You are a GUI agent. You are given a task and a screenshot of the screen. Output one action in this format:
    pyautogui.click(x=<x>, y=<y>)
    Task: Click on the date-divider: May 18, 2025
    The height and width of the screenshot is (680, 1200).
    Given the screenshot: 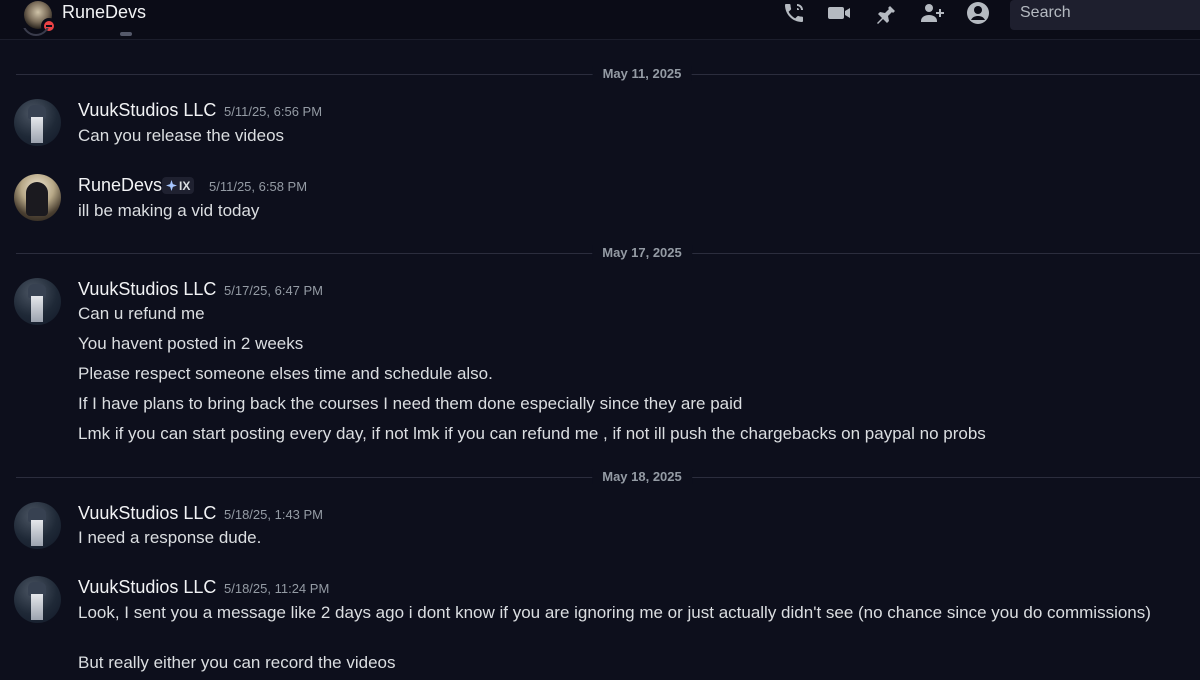 What is the action you would take?
    pyautogui.click(x=608, y=476)
    